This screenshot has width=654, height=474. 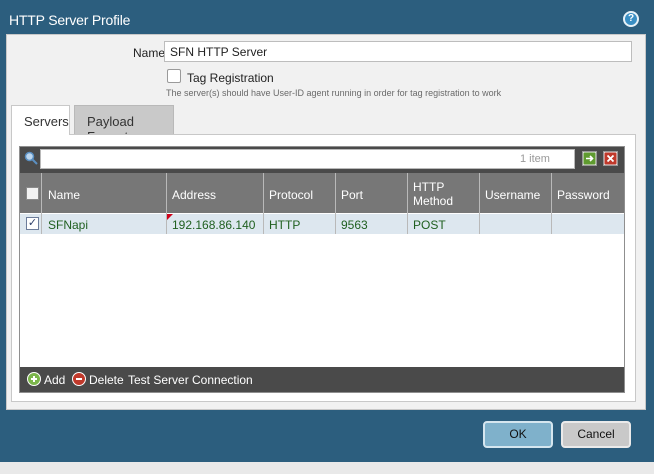 What do you see at coordinates (398, 51) in the screenshot?
I see `name-input` at bounding box center [398, 51].